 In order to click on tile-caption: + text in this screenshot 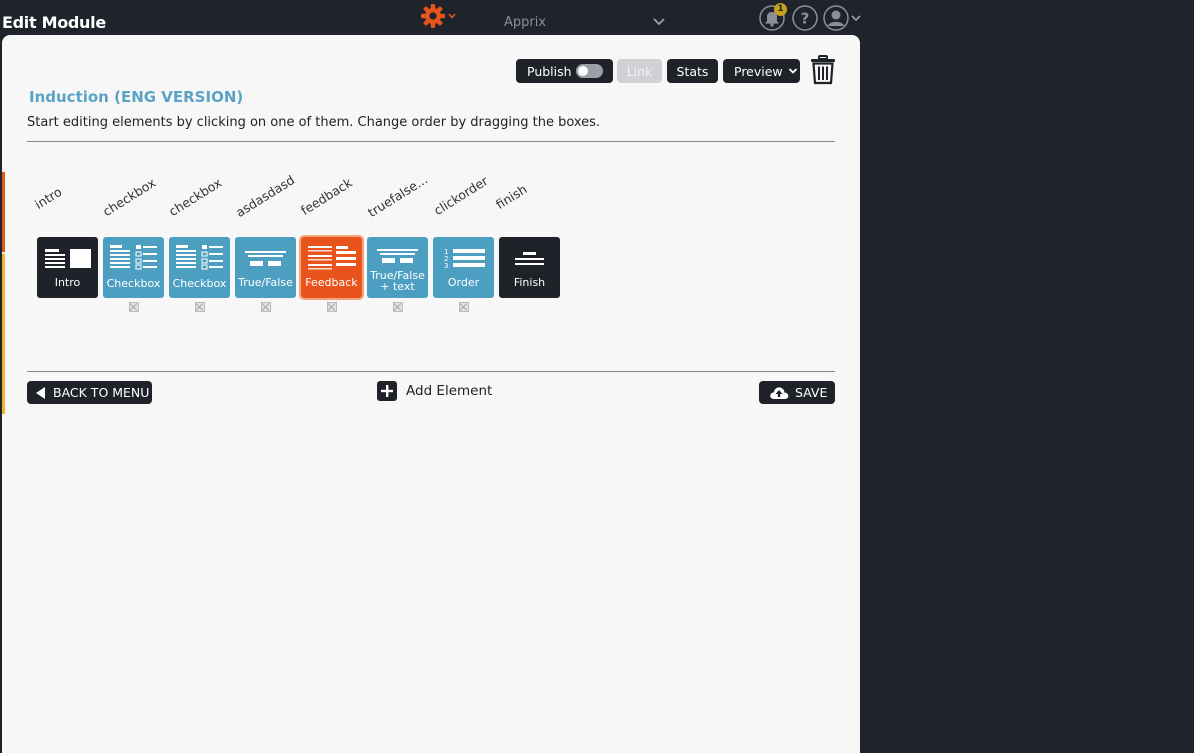, I will do `click(397, 286)`.